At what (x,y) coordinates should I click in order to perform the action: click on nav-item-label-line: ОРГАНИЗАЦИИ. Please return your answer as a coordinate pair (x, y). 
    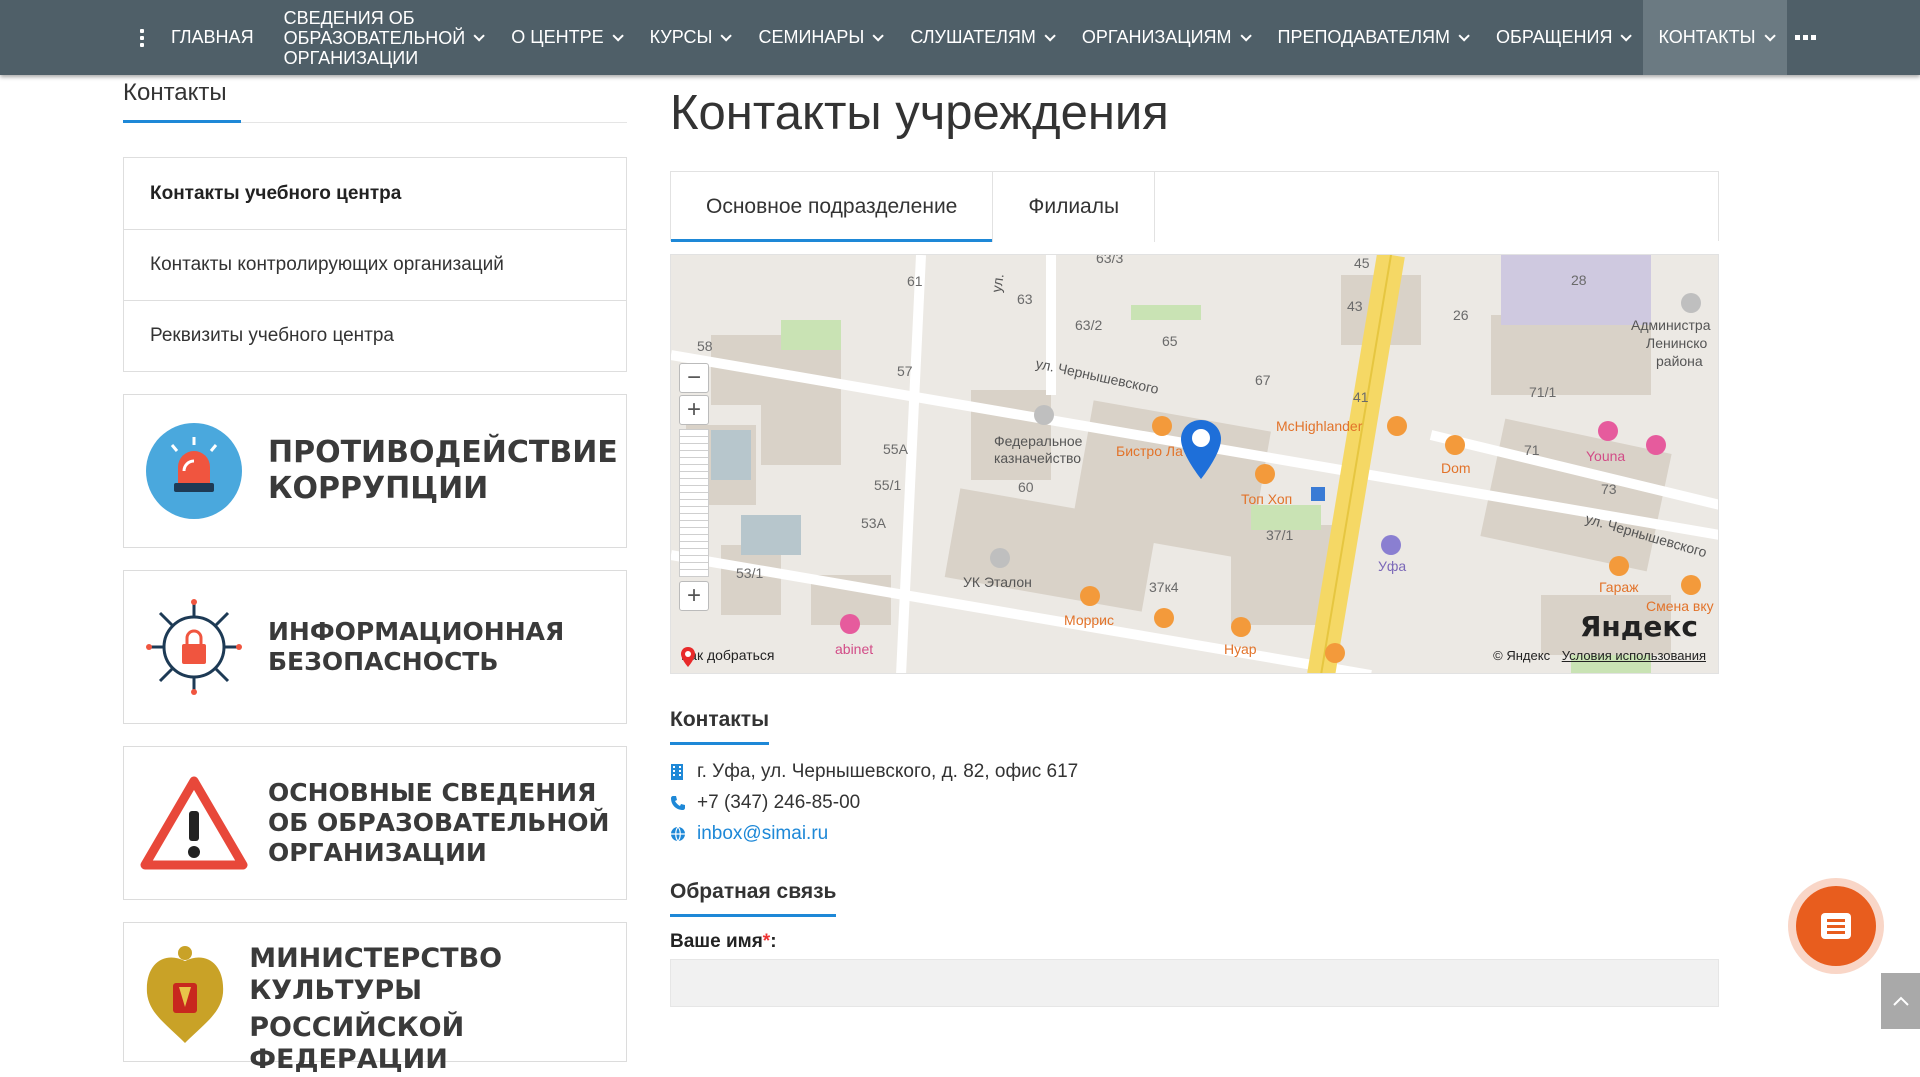
    Looking at the image, I should click on (351, 57).